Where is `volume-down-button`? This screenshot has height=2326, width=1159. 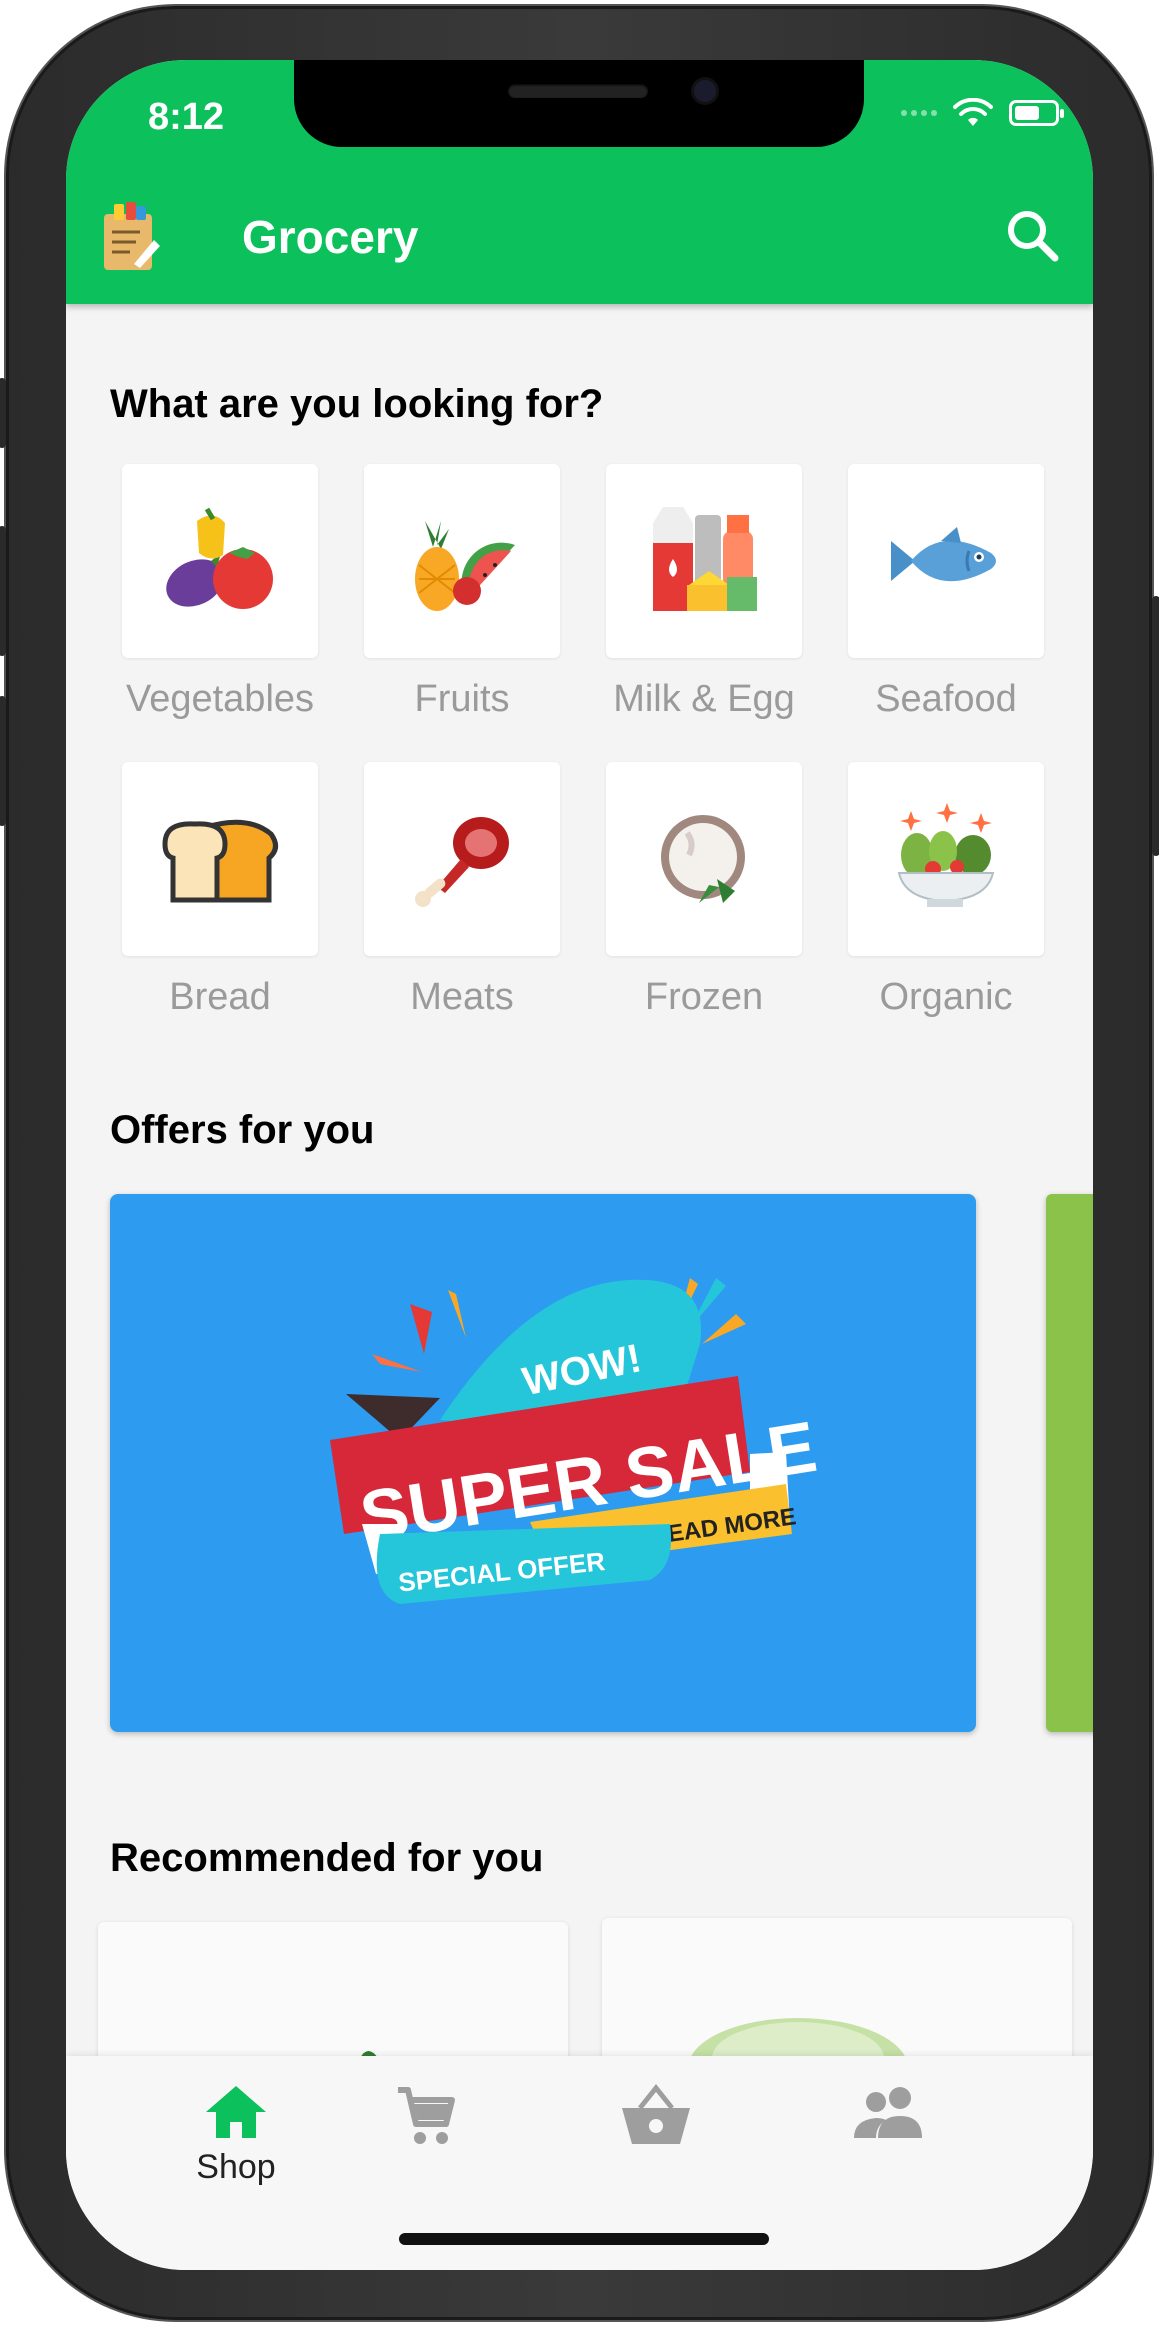
volume-down-button is located at coordinates (3, 761).